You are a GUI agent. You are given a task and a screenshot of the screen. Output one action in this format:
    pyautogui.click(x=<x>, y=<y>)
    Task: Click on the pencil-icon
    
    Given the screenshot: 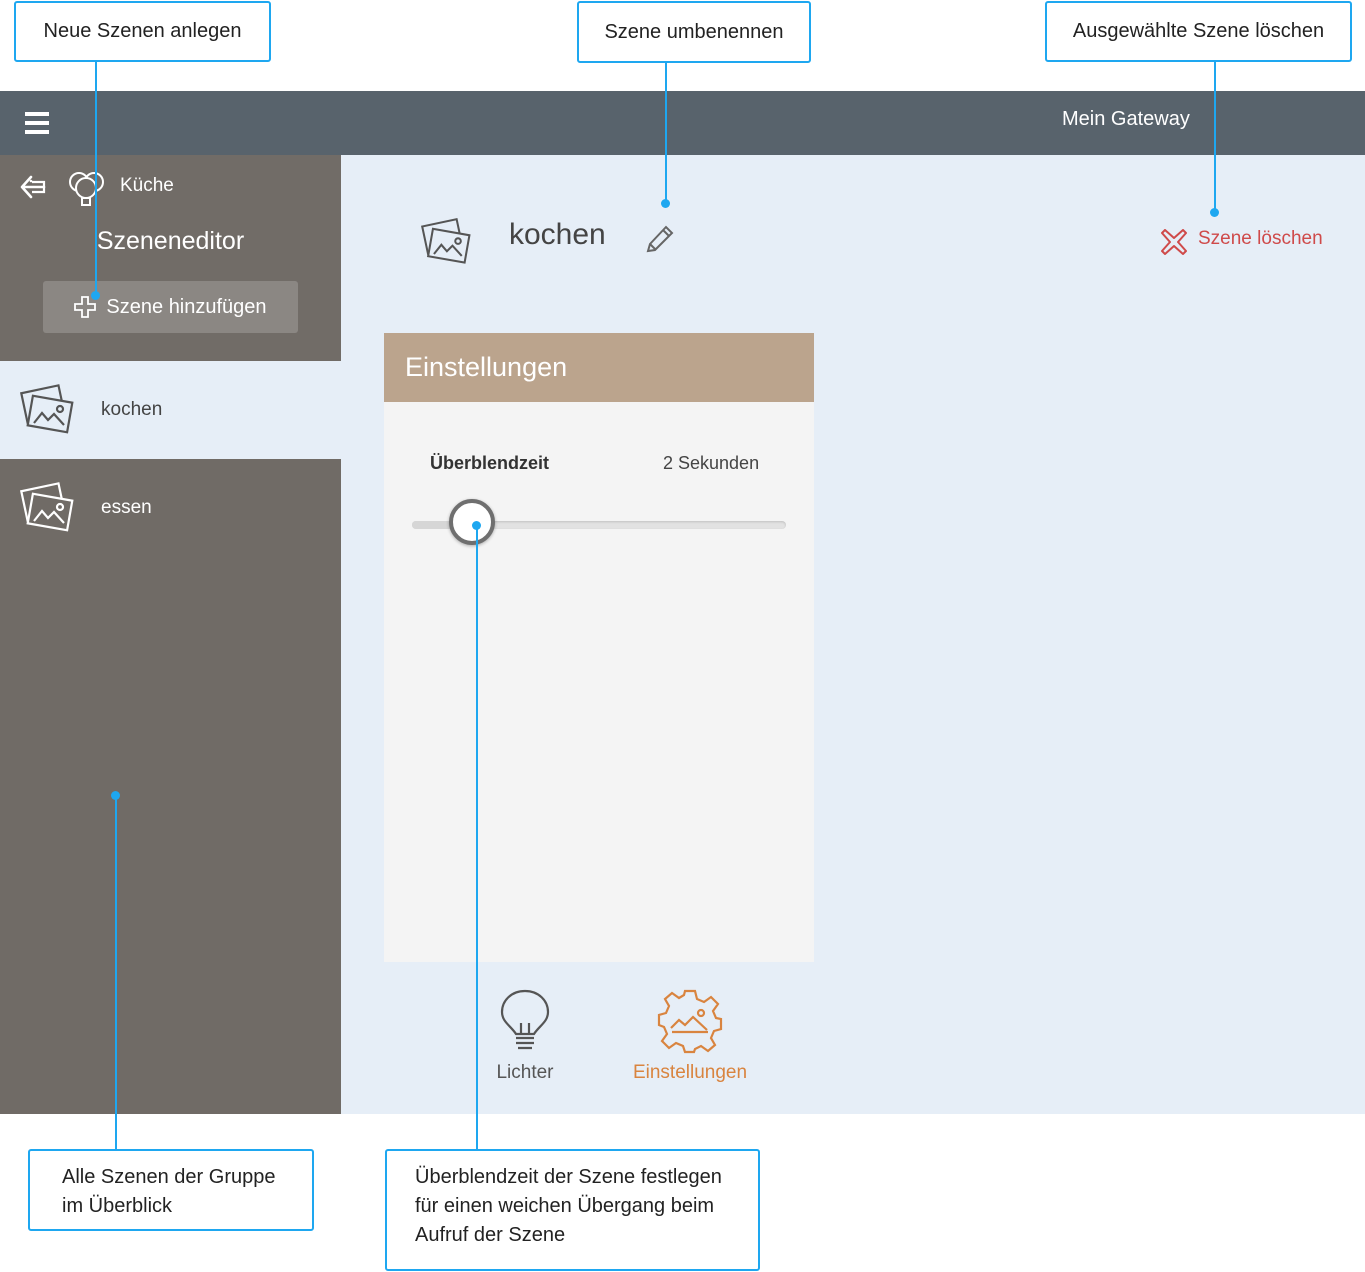 What is the action you would take?
    pyautogui.click(x=660, y=238)
    